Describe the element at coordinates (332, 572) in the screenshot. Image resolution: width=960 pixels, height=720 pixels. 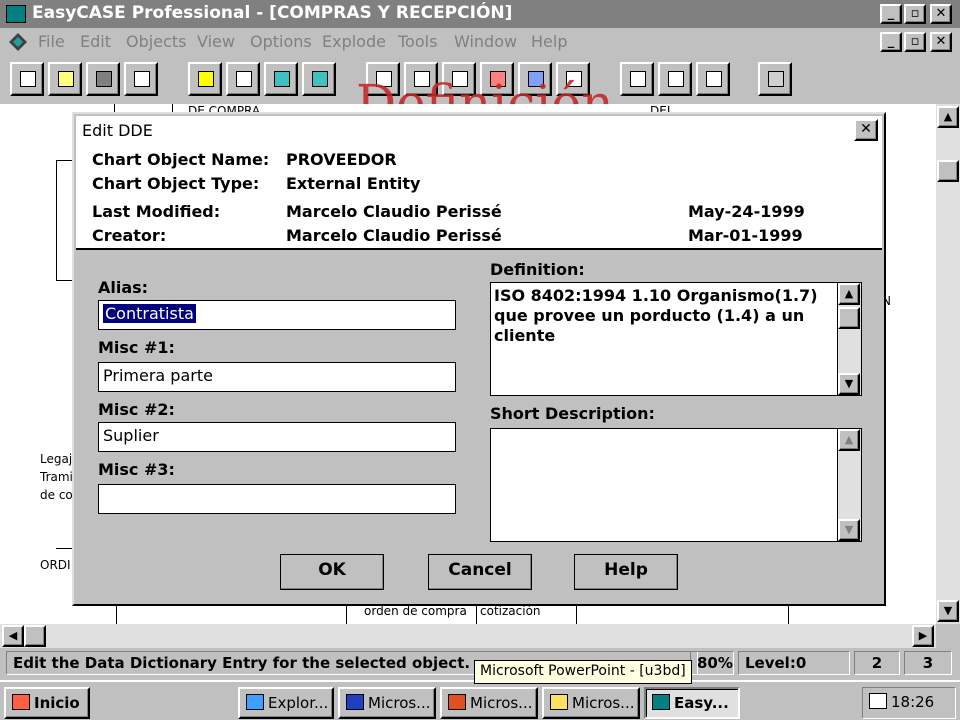
I see `ok-button: OK` at that location.